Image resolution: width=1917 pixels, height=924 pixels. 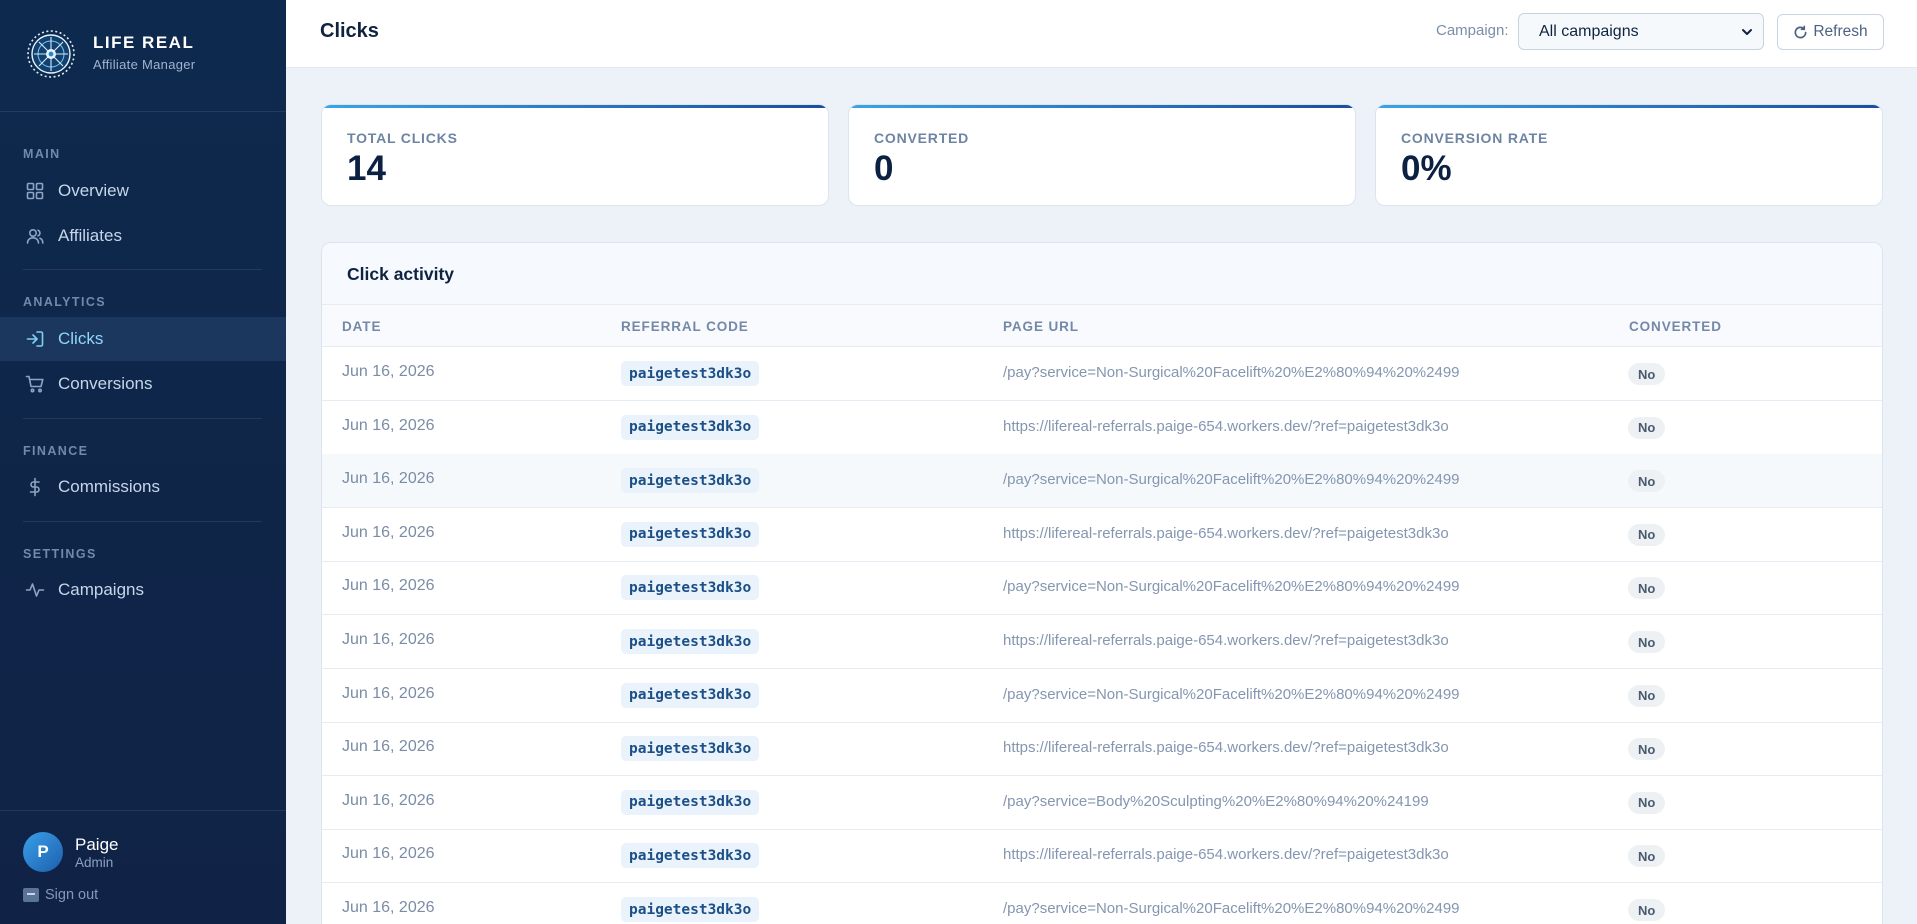 I want to click on chevron-down-icon, so click(x=1747, y=32).